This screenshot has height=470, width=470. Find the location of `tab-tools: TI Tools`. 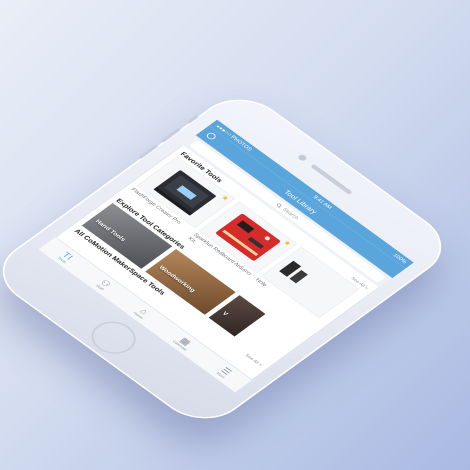

tab-tools: TI Tools is located at coordinates (65, 257).